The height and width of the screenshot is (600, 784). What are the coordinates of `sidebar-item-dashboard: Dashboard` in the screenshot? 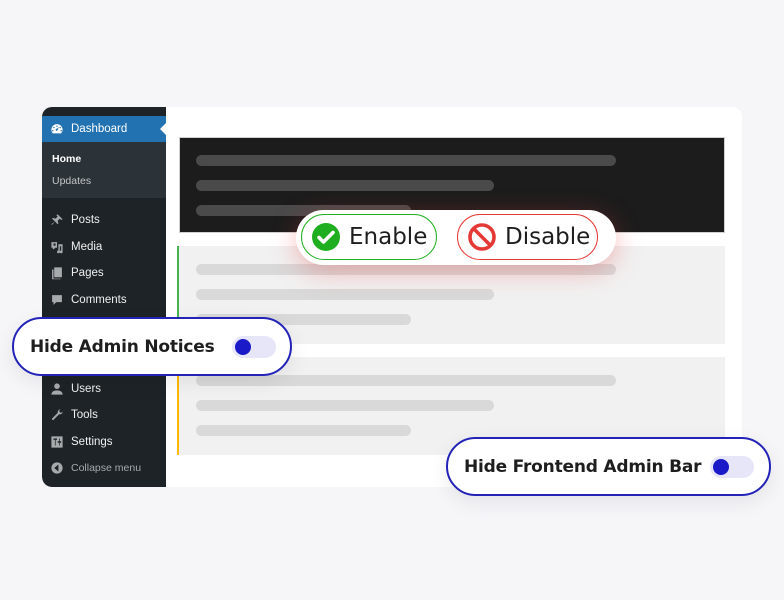 It's located at (104, 129).